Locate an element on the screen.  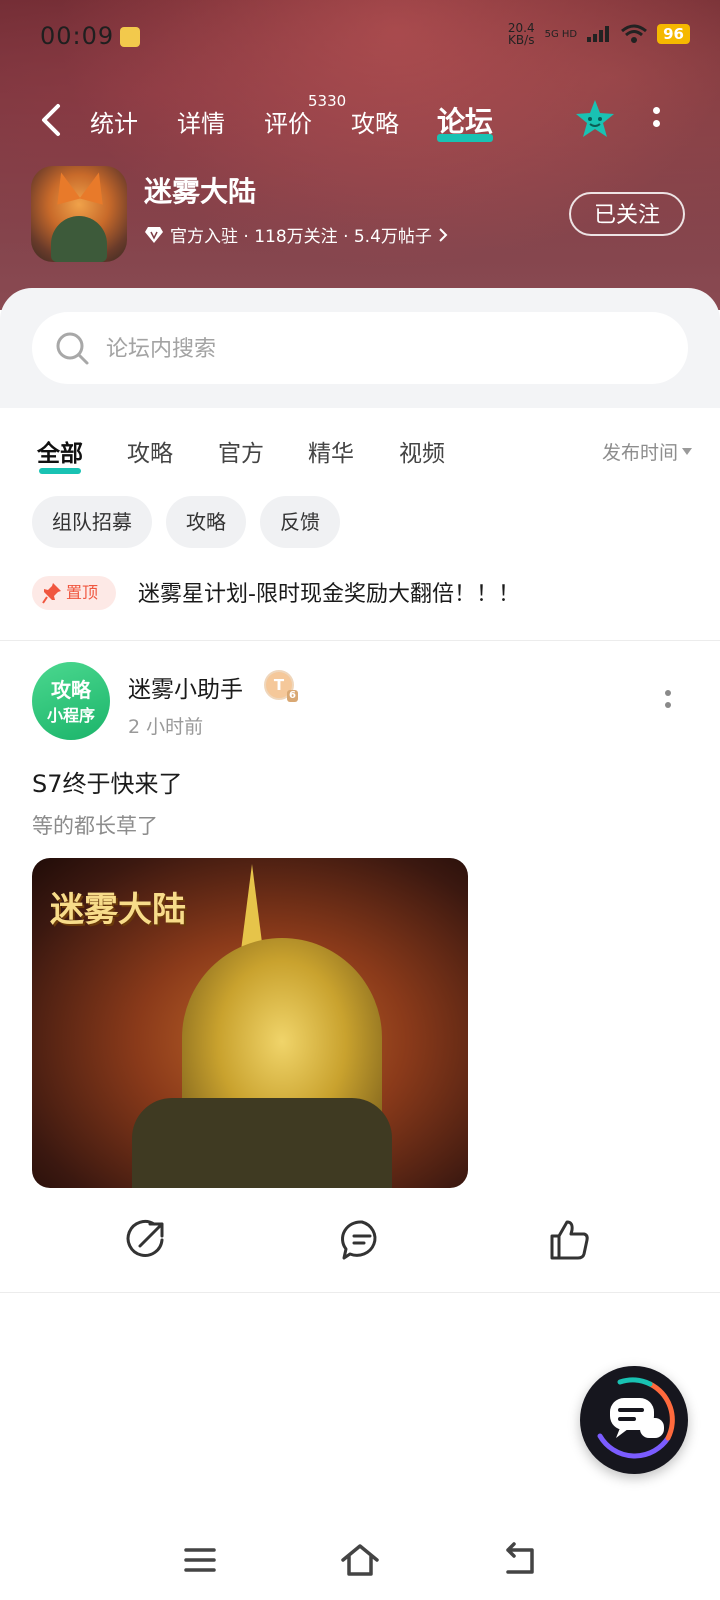
game-icon is located at coordinates (79, 214).